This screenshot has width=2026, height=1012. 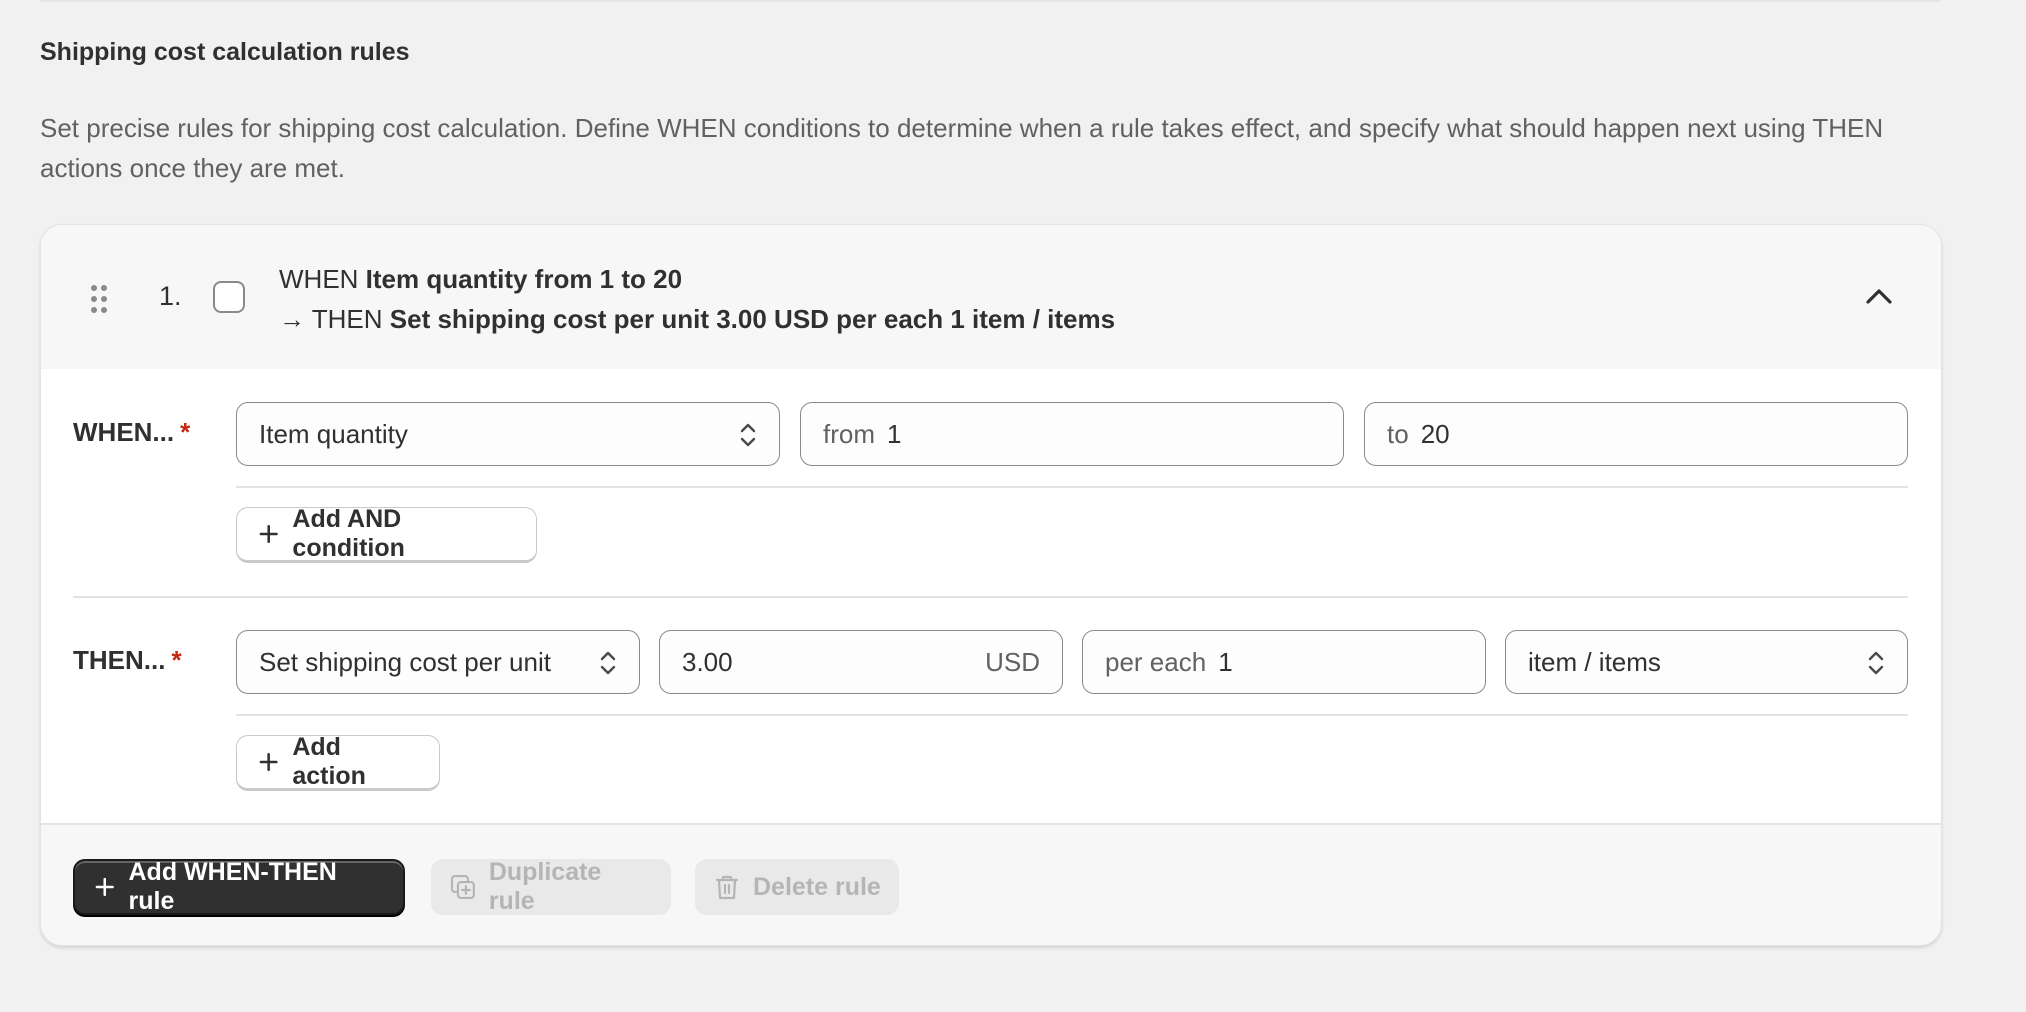 What do you see at coordinates (1435, 433) in the screenshot?
I see `to-value: 20` at bounding box center [1435, 433].